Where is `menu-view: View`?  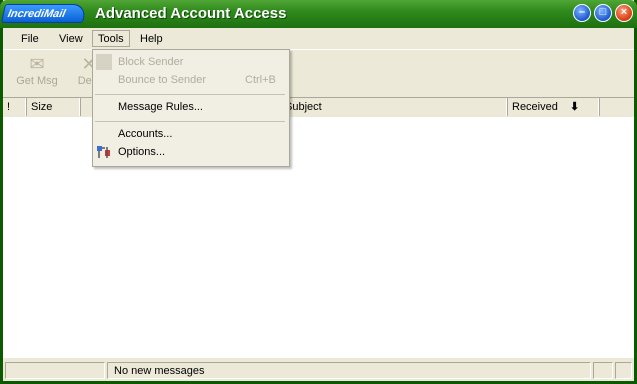 menu-view: View is located at coordinates (71, 39).